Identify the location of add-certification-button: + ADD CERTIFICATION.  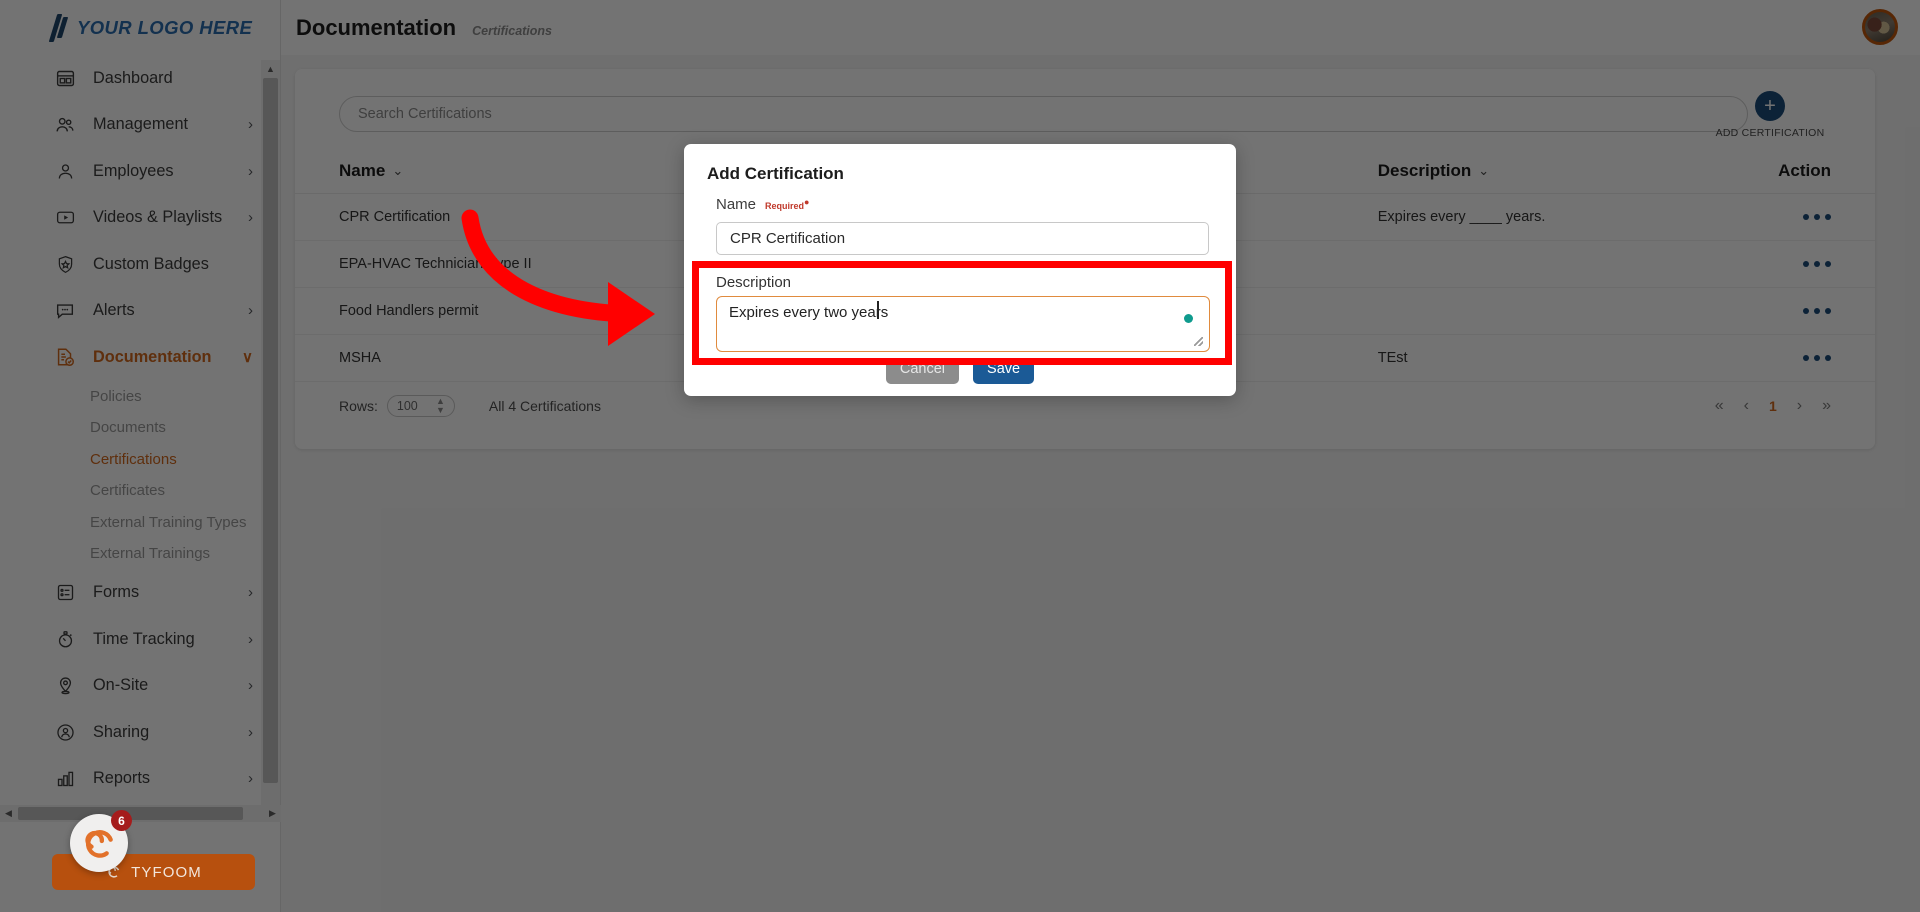
(1770, 115).